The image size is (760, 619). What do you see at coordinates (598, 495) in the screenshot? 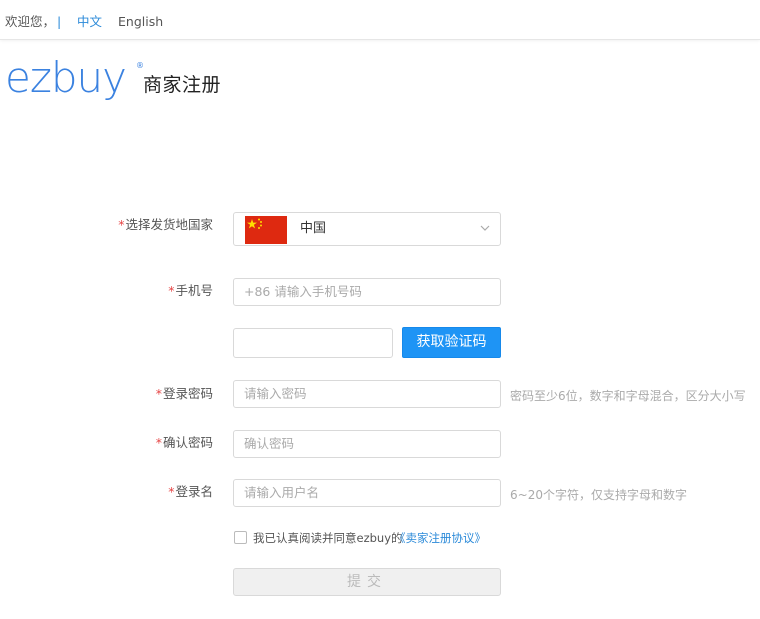
I see `username-hint: 6~20个字符，仅支持字母和数字` at bounding box center [598, 495].